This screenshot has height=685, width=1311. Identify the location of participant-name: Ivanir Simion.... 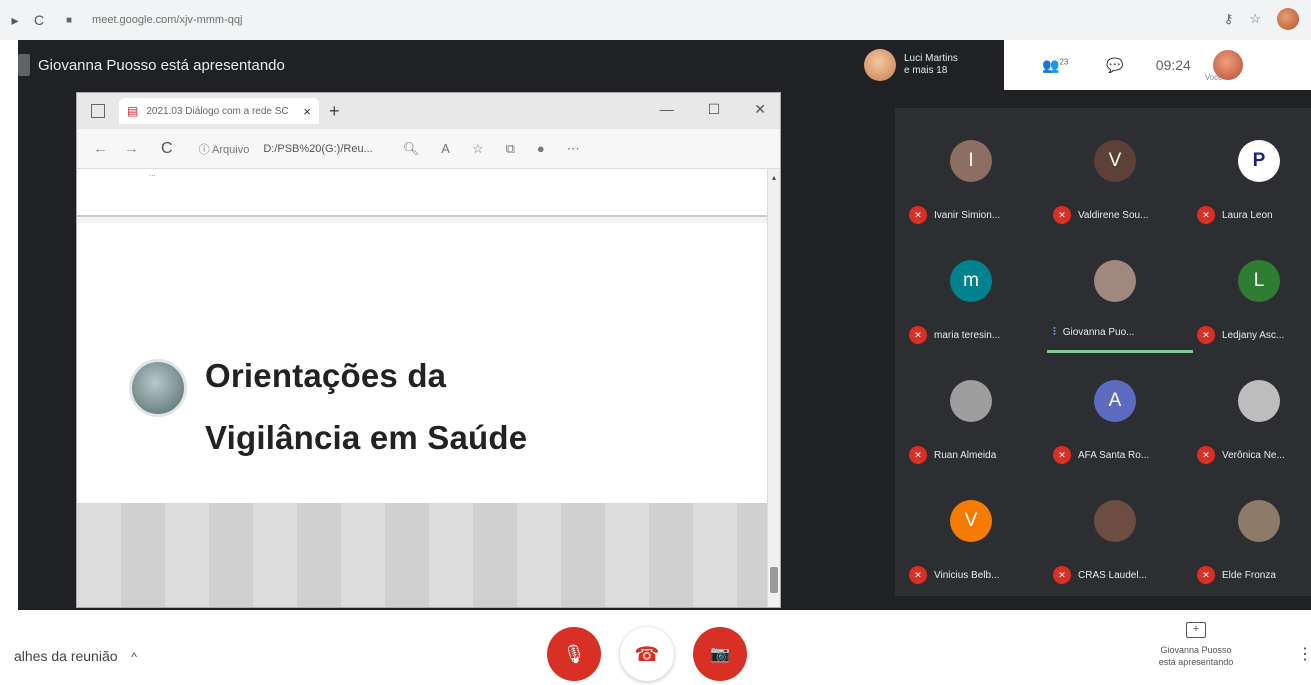
(967, 215).